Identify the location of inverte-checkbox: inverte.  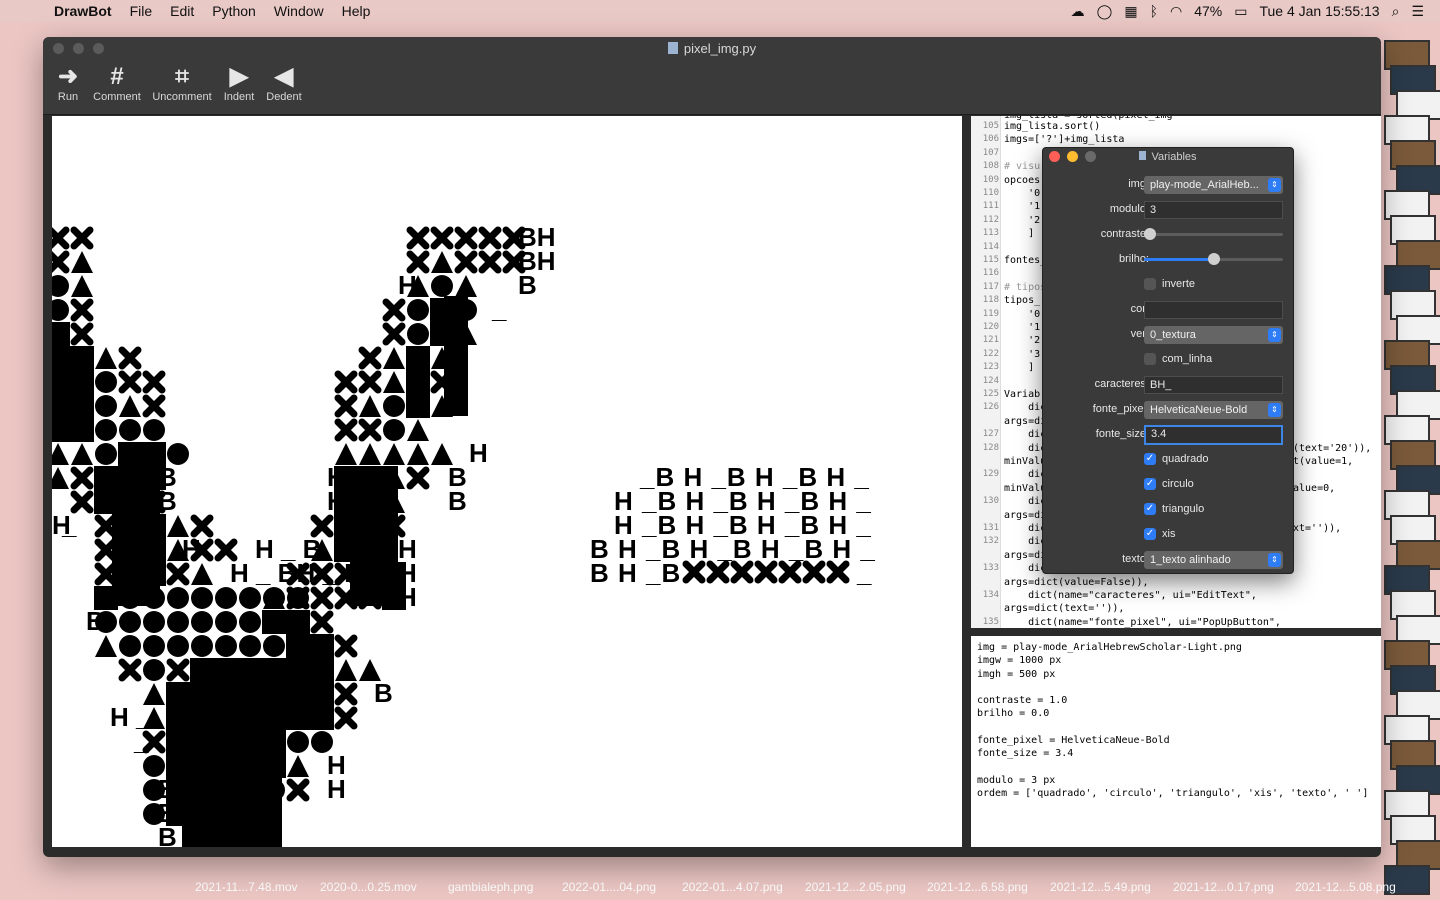
(1169, 284).